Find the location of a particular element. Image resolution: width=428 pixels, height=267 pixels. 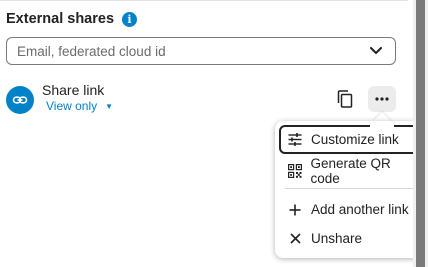

share-link-avatar is located at coordinates (20, 100).